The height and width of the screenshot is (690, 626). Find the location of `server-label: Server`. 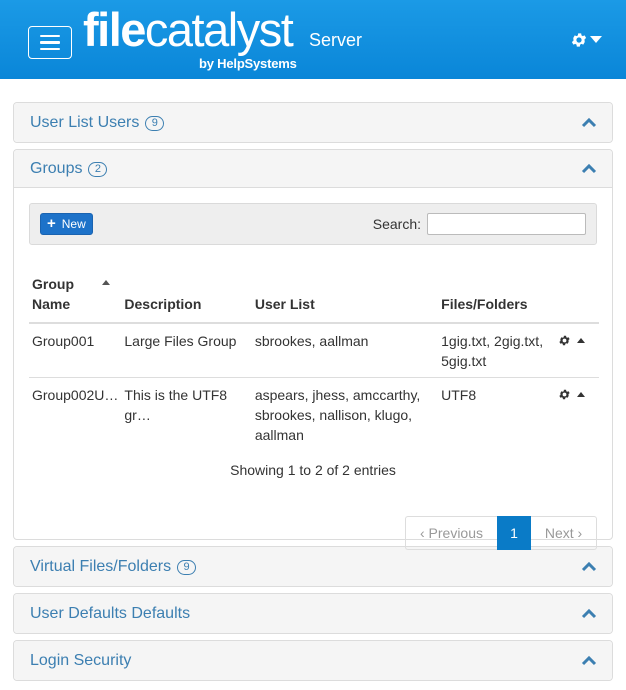

server-label: Server is located at coordinates (336, 40).